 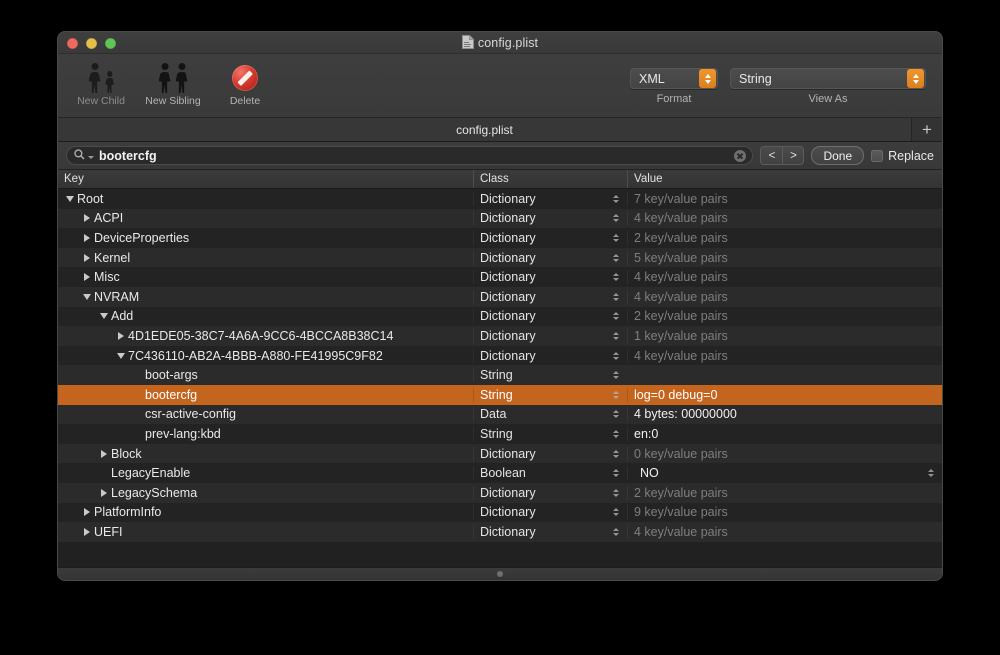 I want to click on table-row: LegacySchema Dictionary 2 key/value pairs, so click(x=500, y=492).